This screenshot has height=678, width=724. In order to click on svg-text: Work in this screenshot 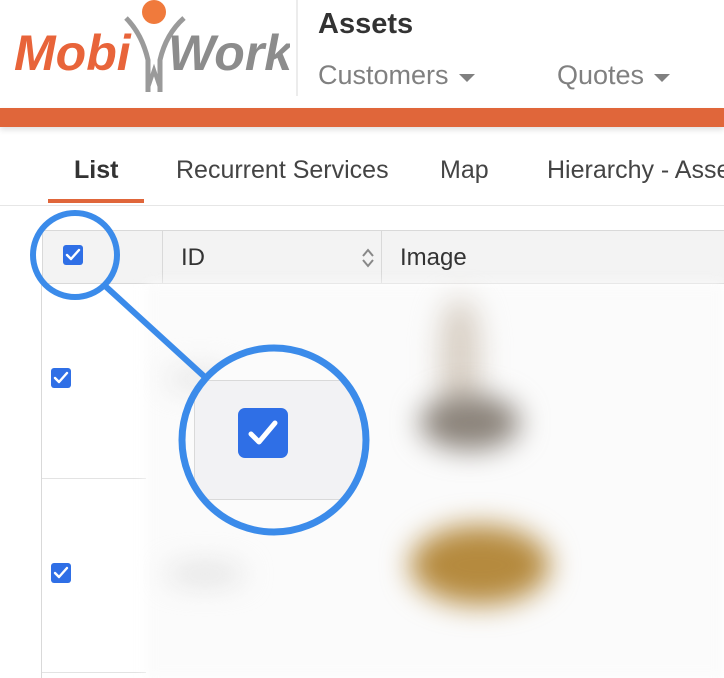, I will do `click(229, 53)`.